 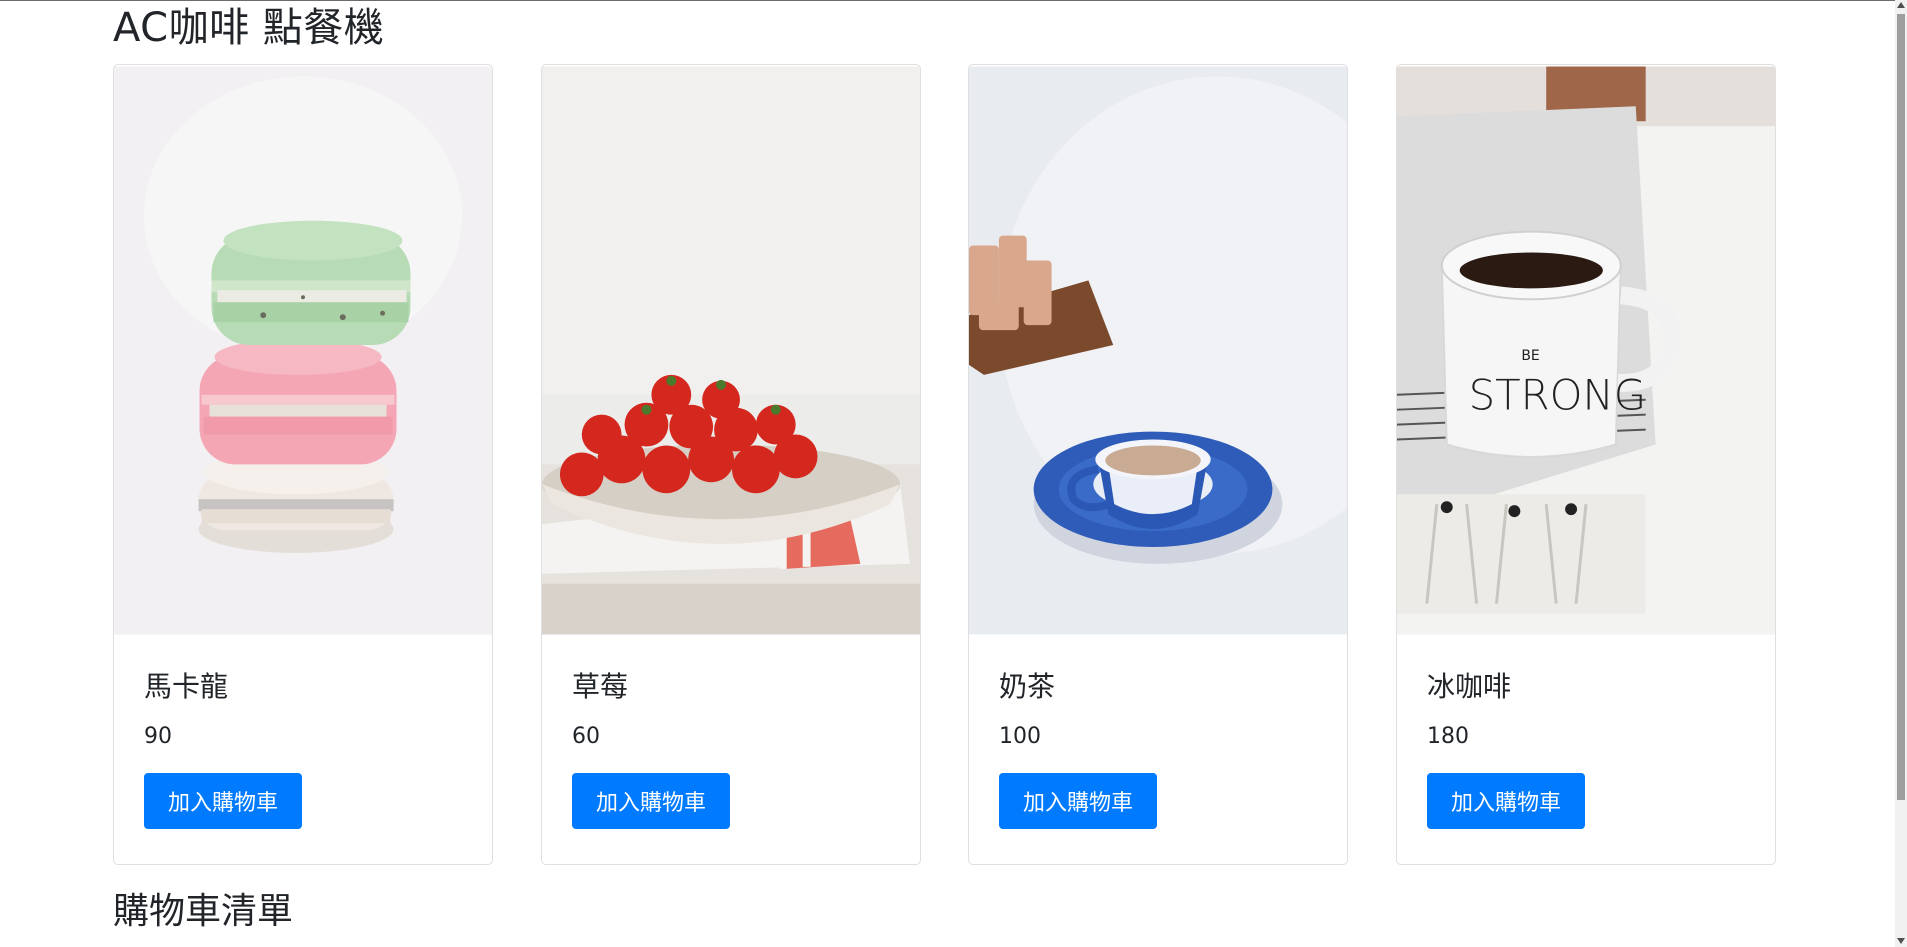 I want to click on product-price: 60, so click(x=586, y=736).